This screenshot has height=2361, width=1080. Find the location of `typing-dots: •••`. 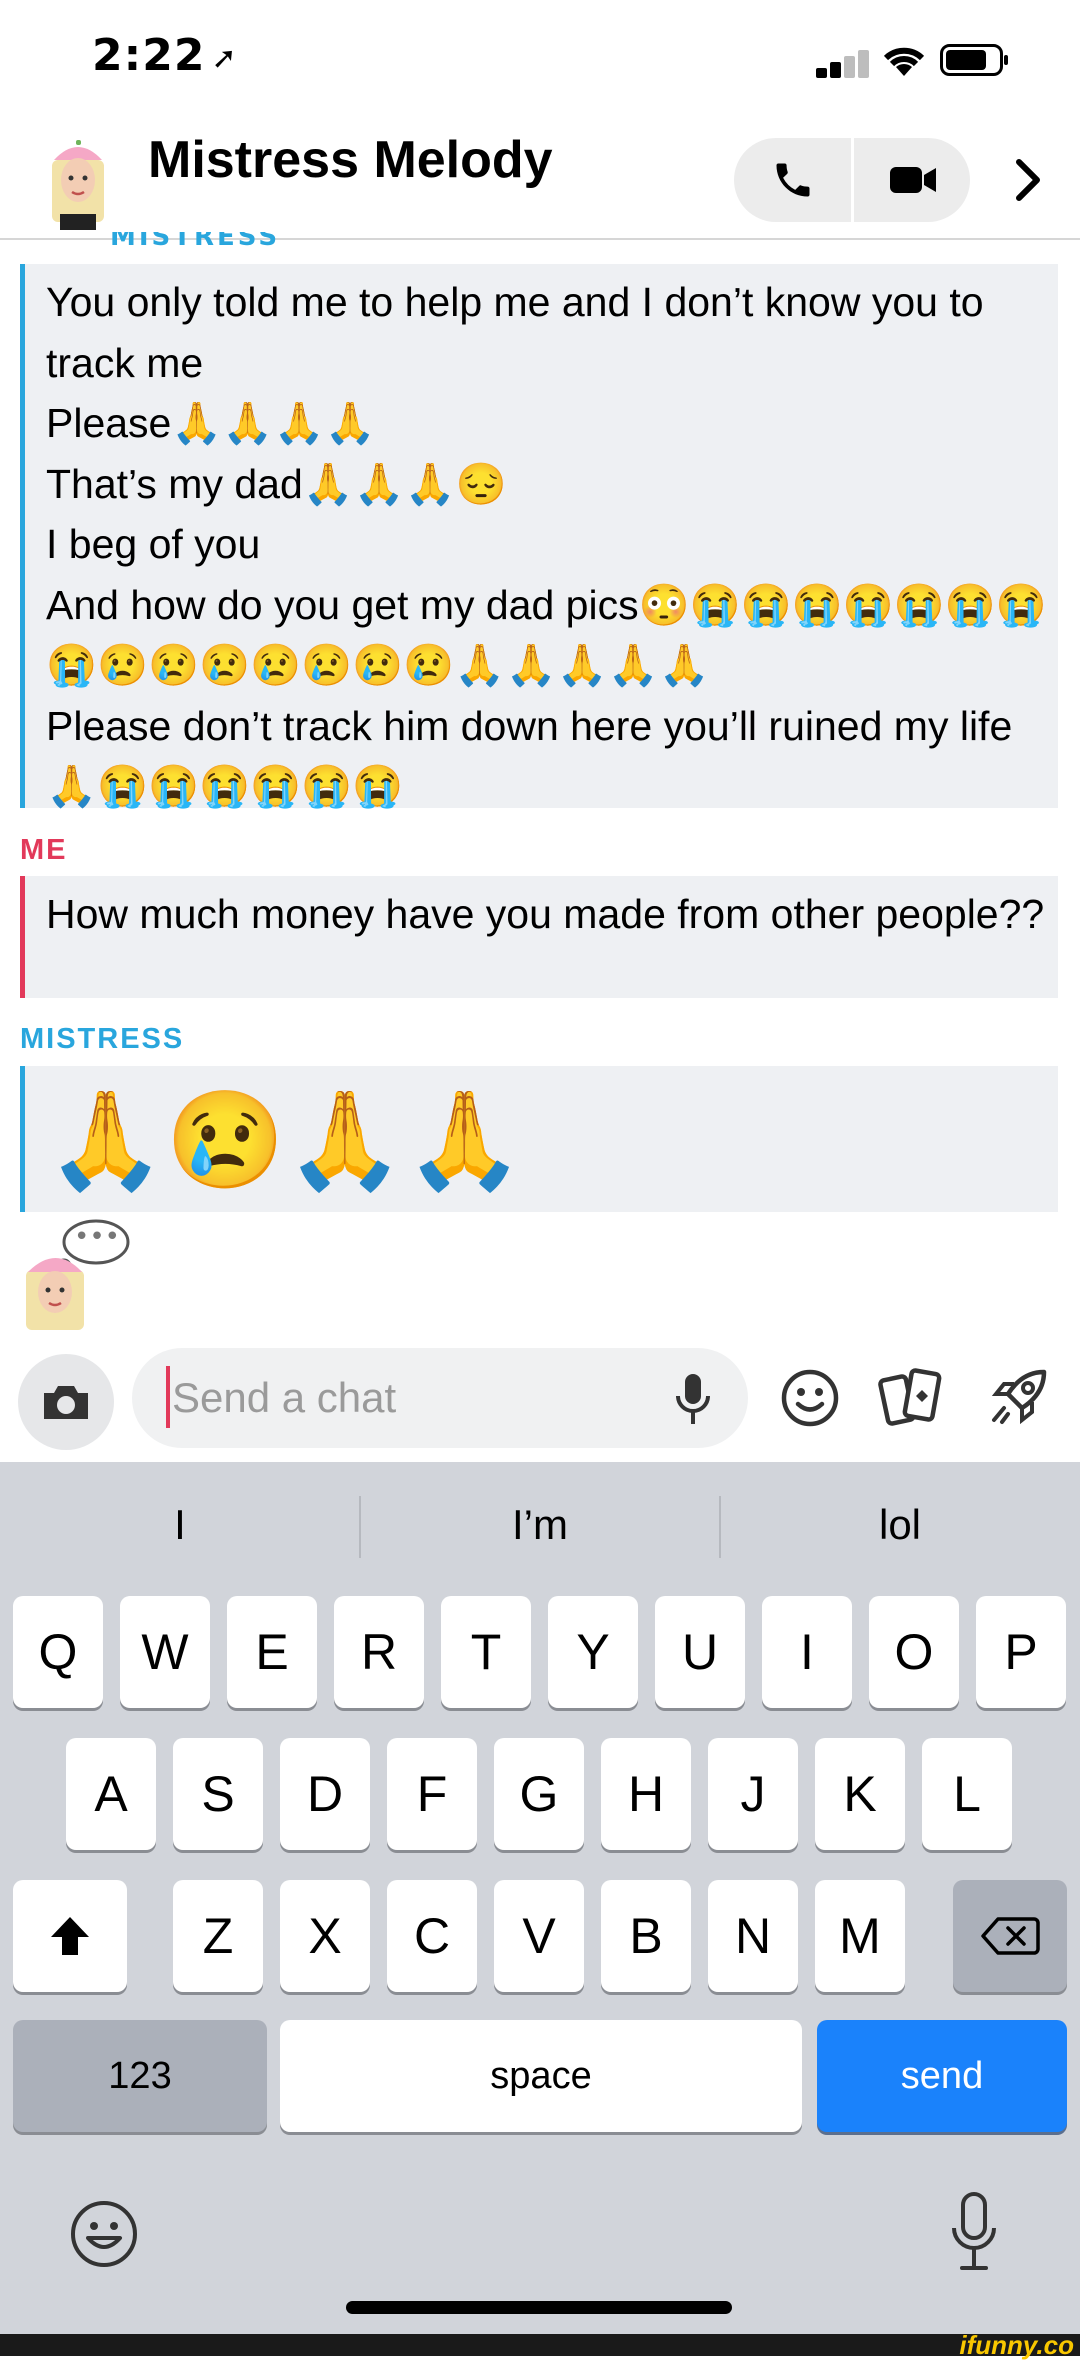

typing-dots: ••• is located at coordinates (97, 1237).